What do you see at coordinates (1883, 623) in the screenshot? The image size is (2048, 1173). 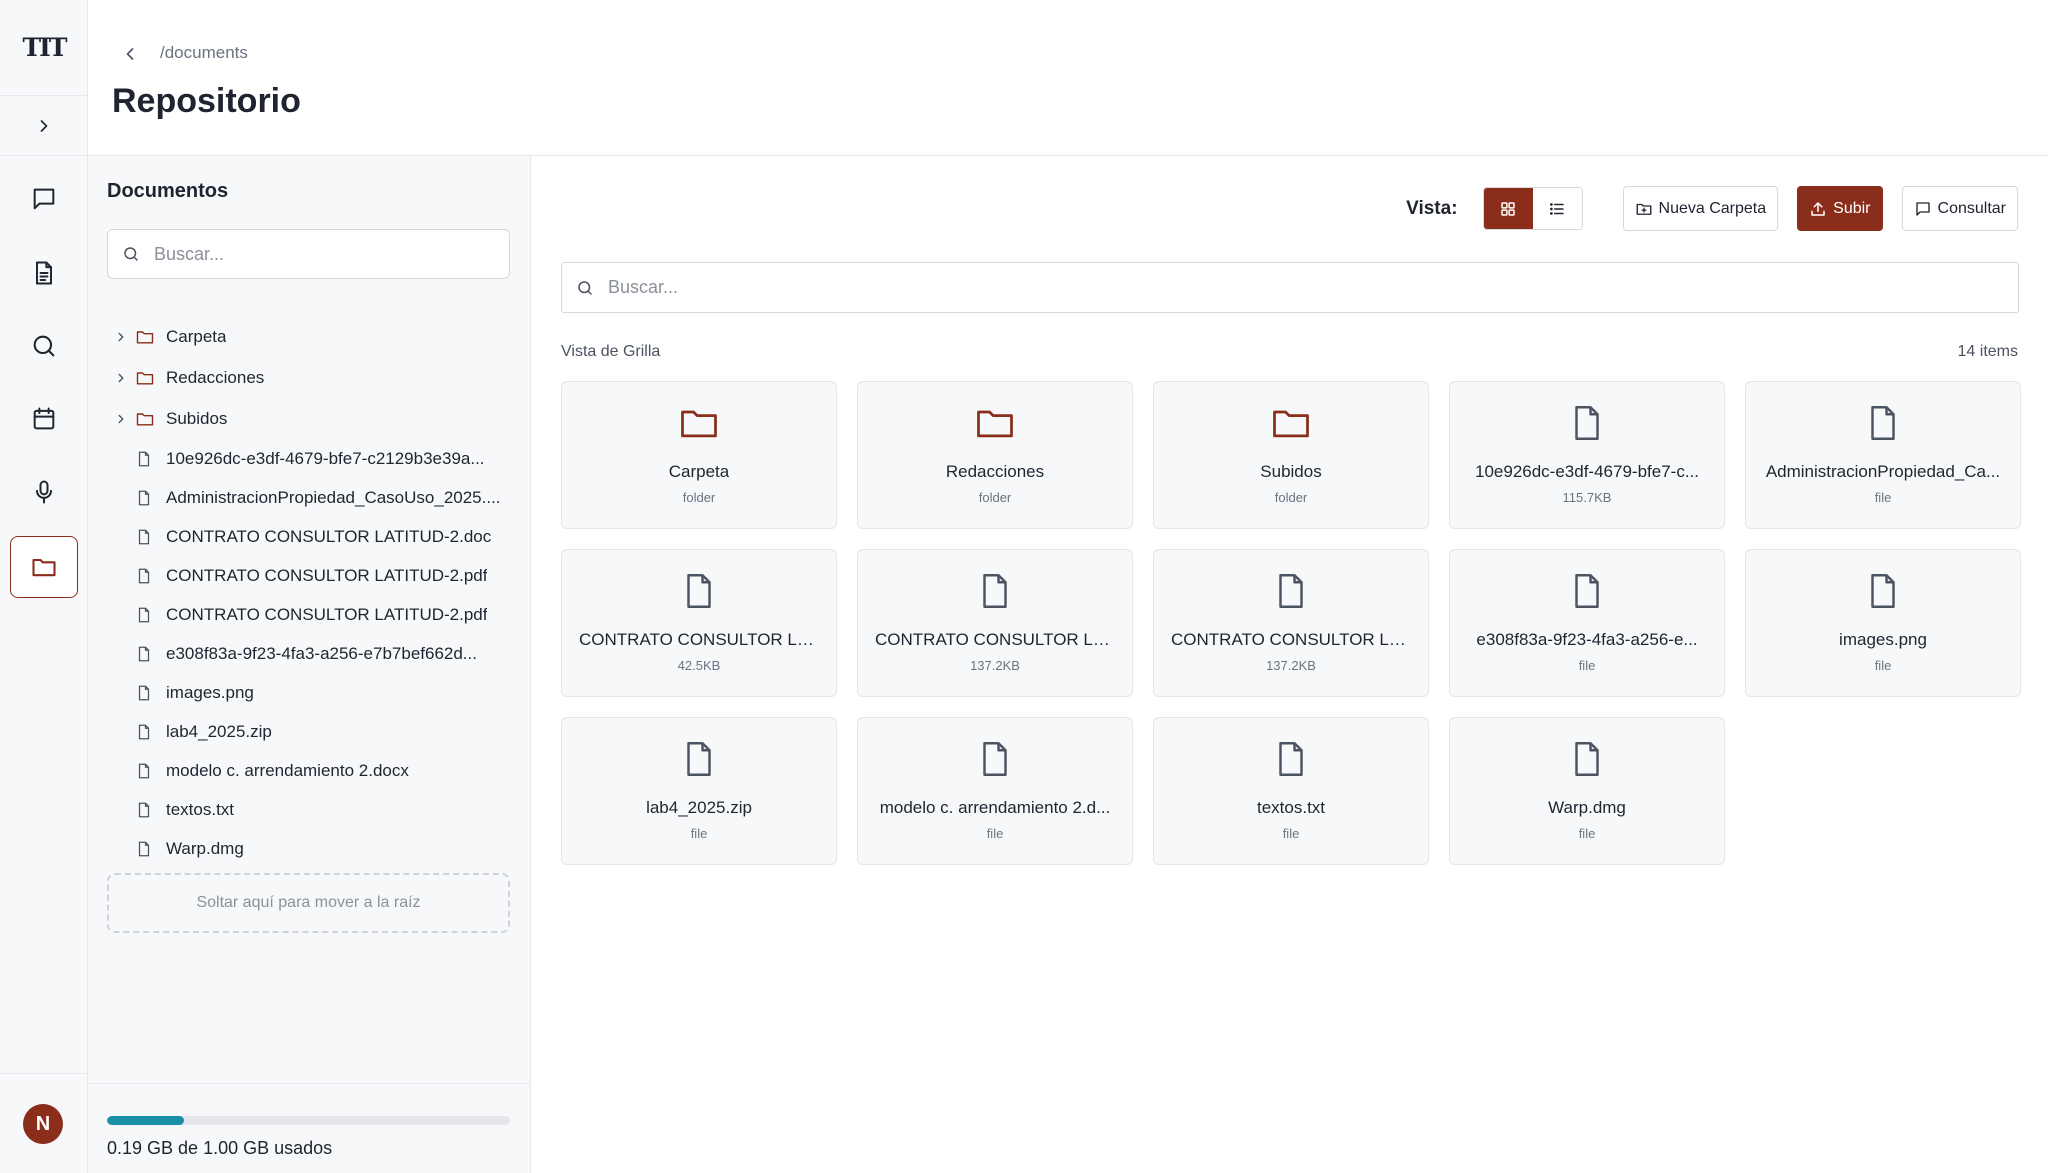 I see `file-card: images.png file` at bounding box center [1883, 623].